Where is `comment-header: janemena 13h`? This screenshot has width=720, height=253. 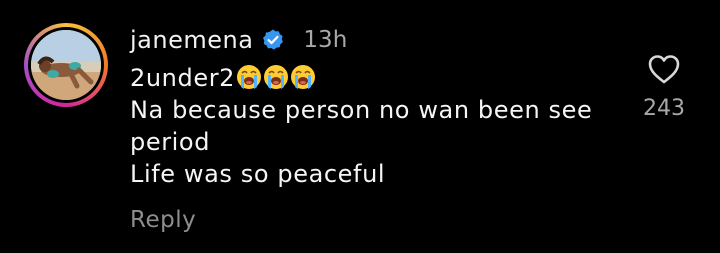 comment-header: janemena 13h is located at coordinates (238, 40).